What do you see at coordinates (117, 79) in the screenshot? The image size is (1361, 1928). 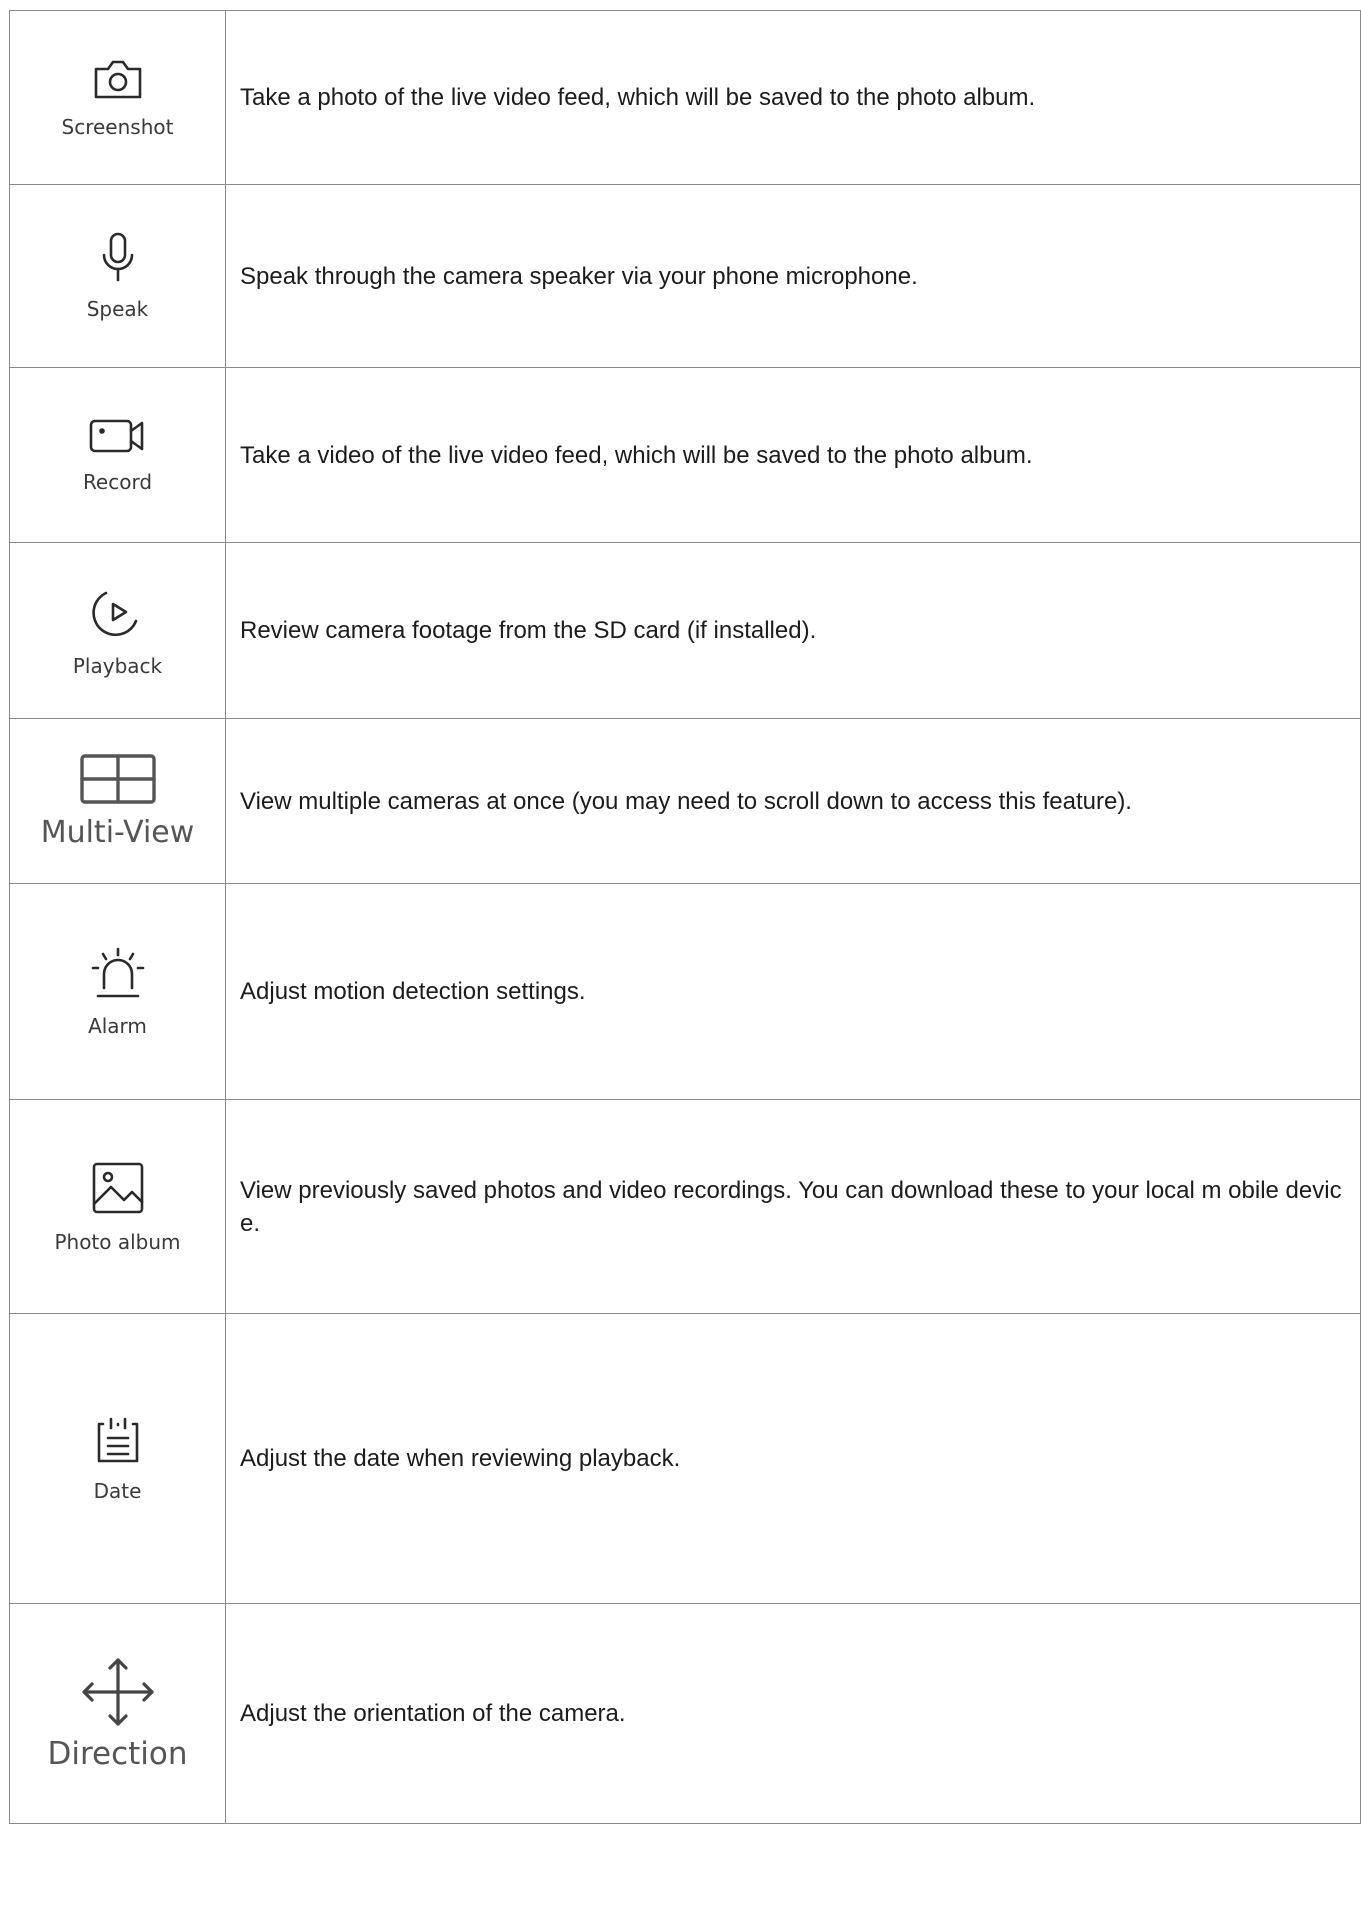 I see `camera-icon` at bounding box center [117, 79].